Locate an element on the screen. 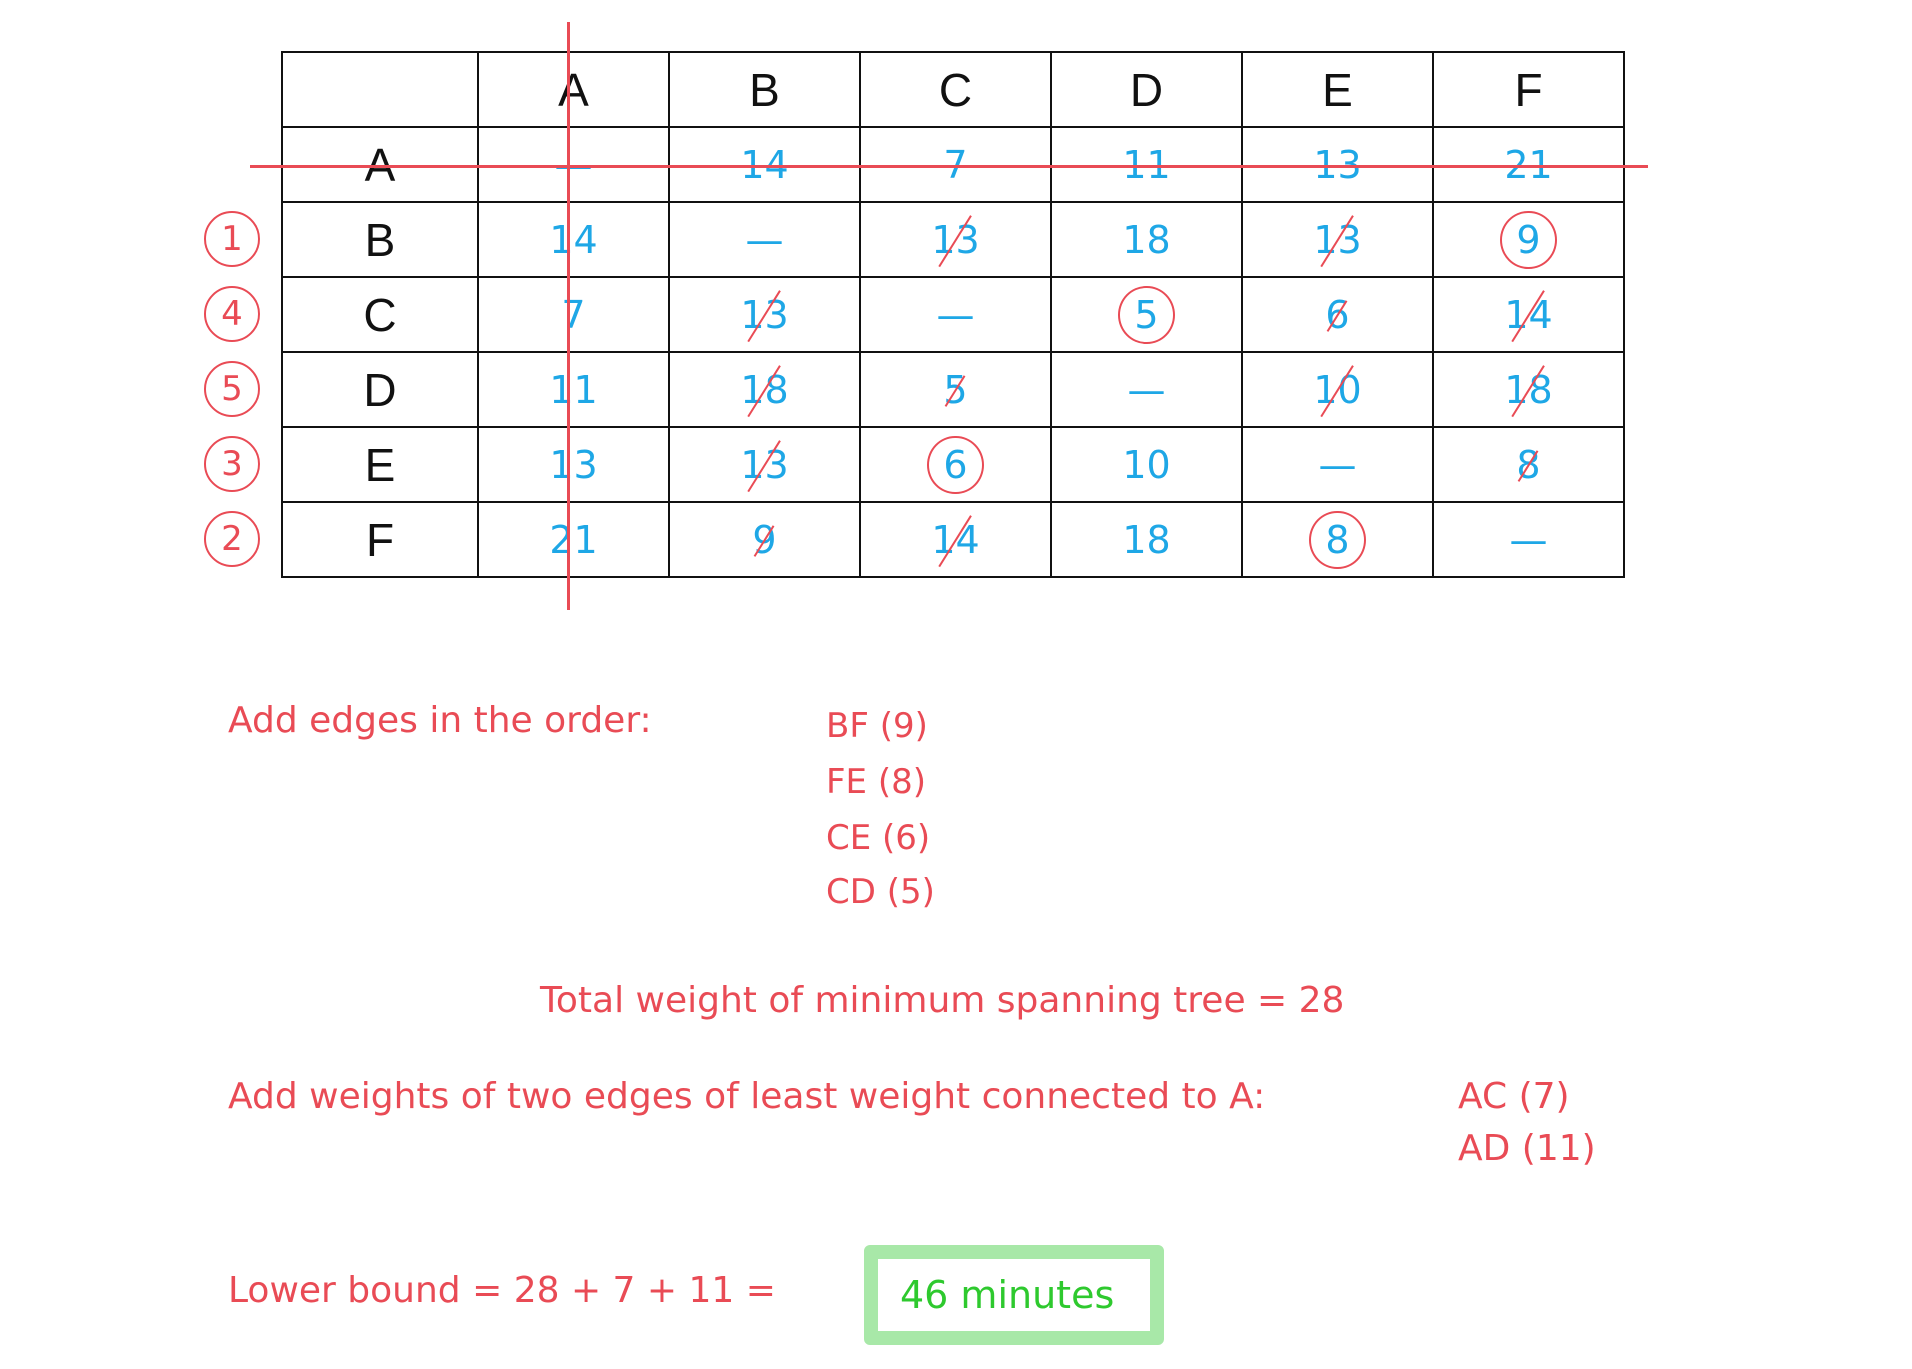 This screenshot has height=1369, width=1912. column-header-label: E is located at coordinates (1337, 89).